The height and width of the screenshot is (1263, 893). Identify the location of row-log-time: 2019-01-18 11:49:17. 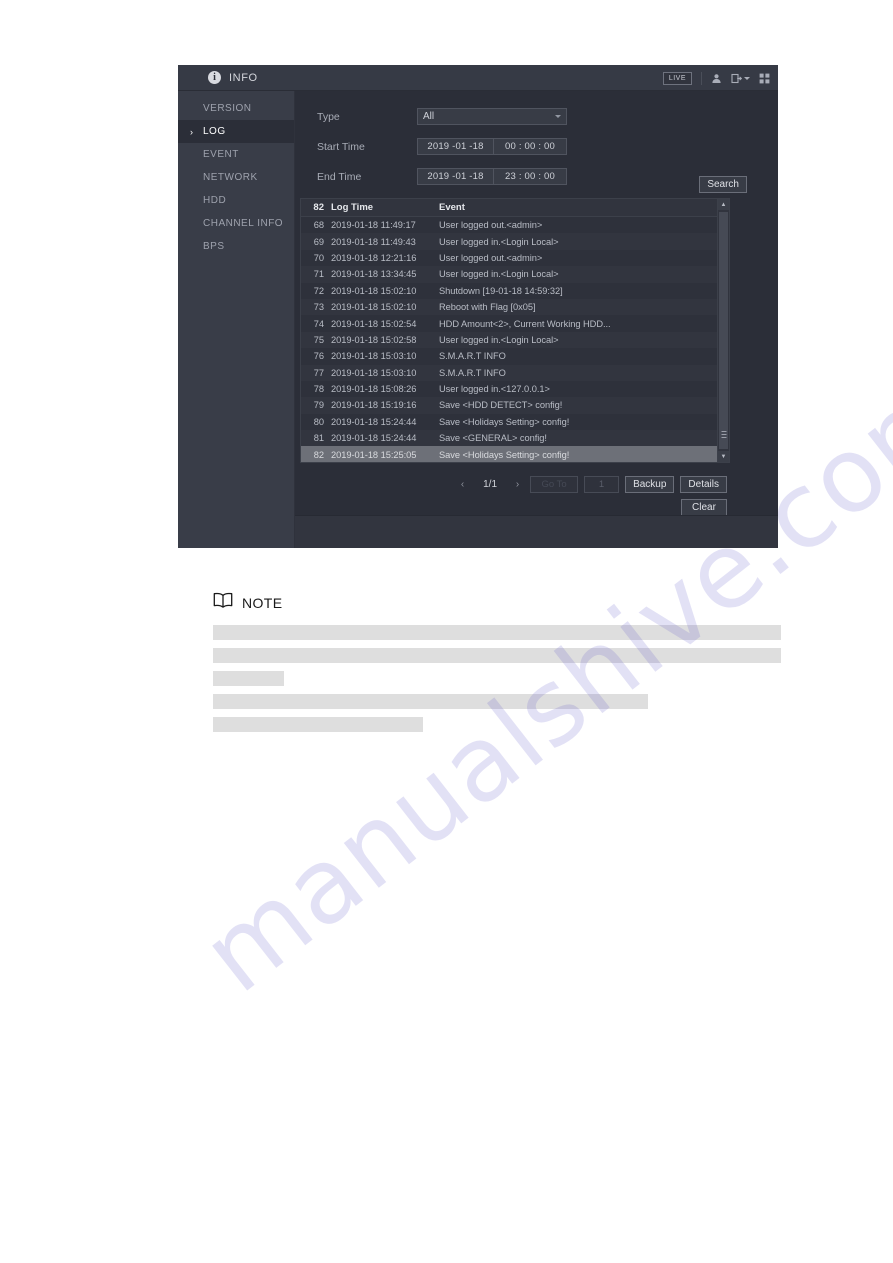
(373, 225).